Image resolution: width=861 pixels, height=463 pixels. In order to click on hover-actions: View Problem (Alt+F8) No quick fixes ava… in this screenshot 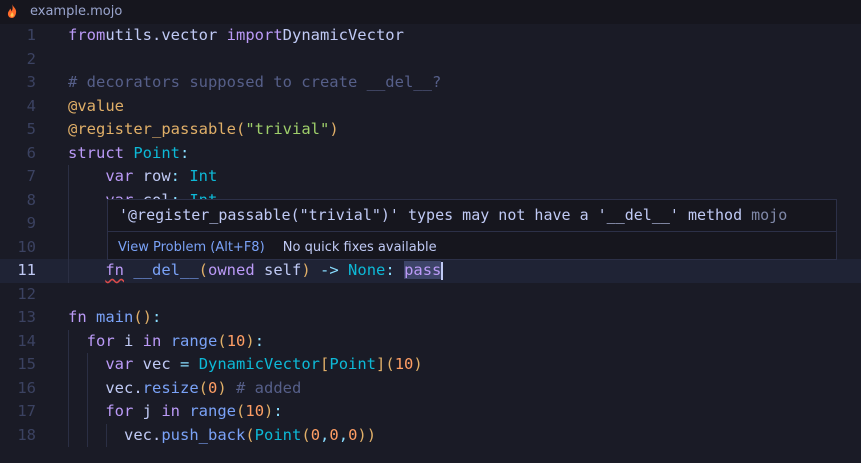, I will do `click(277, 247)`.